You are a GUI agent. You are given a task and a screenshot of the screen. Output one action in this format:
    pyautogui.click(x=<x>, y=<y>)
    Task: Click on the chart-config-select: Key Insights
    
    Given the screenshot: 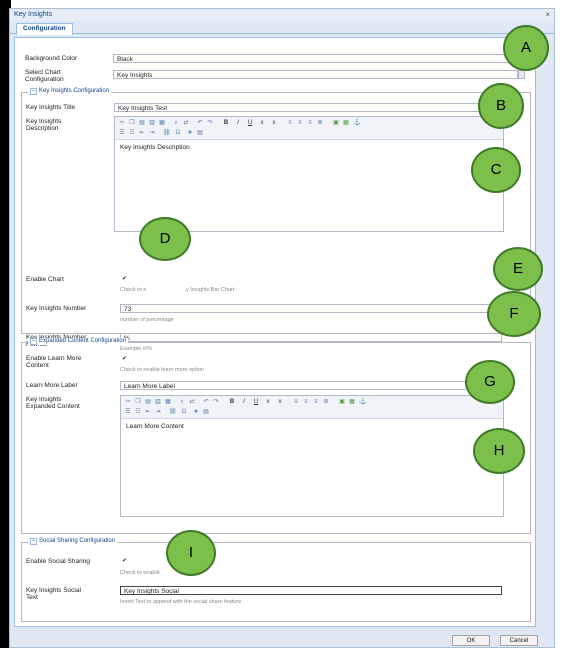 What is the action you would take?
    pyautogui.click(x=315, y=74)
    